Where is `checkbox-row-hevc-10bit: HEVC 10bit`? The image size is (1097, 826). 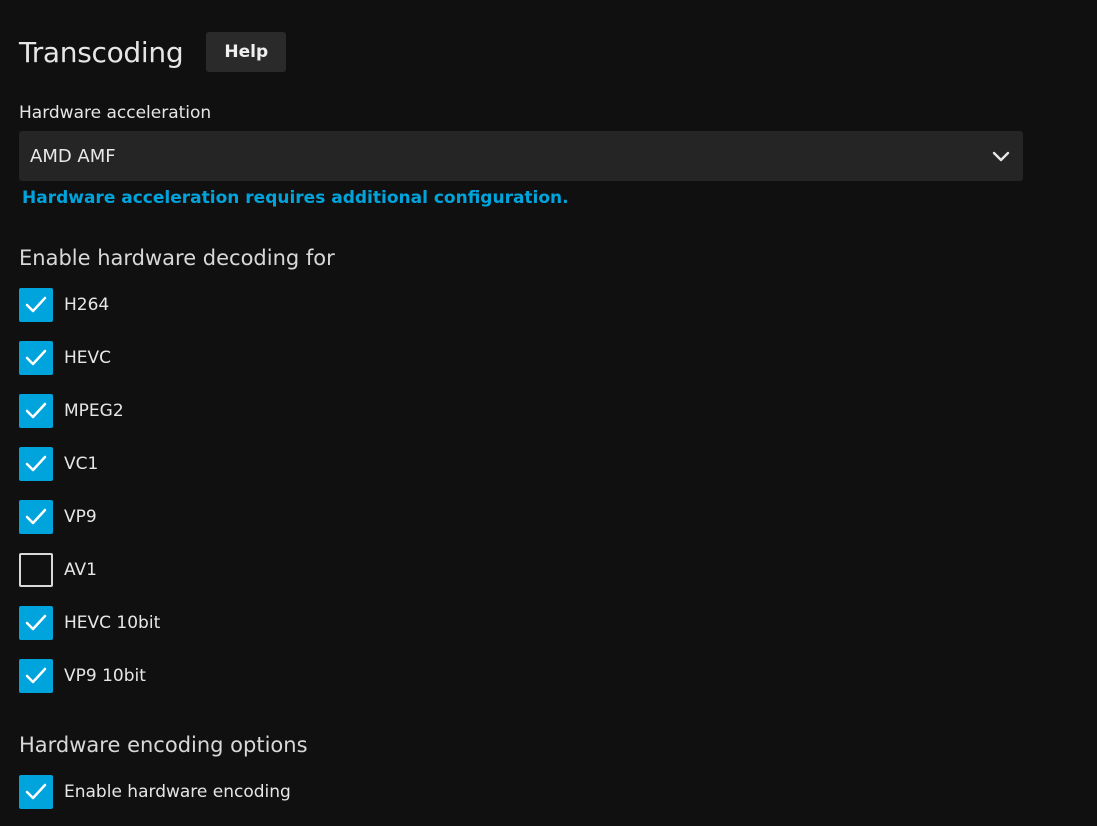 checkbox-row-hevc-10bit: HEVC 10bit is located at coordinates (89, 623).